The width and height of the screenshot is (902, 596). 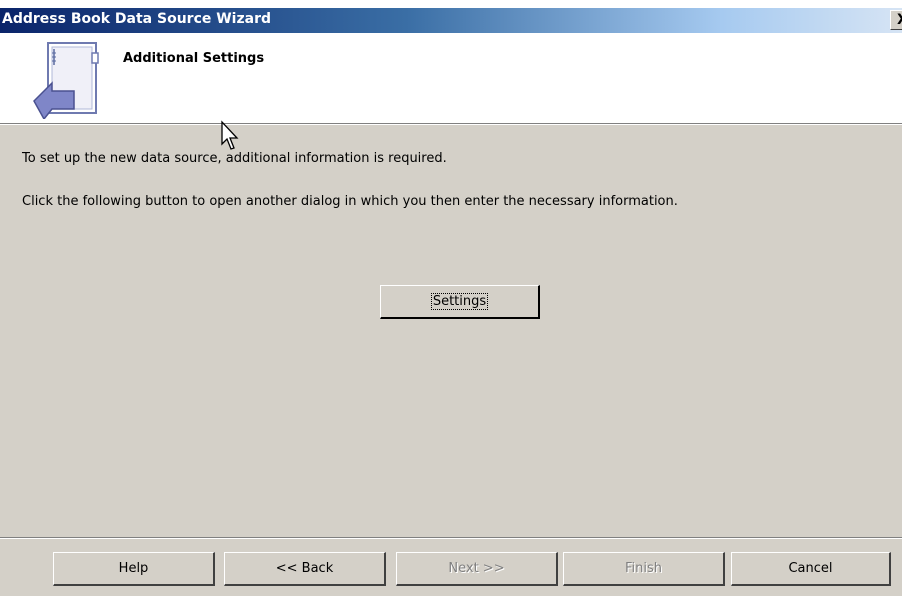 I want to click on back-button: << Back, so click(x=305, y=569).